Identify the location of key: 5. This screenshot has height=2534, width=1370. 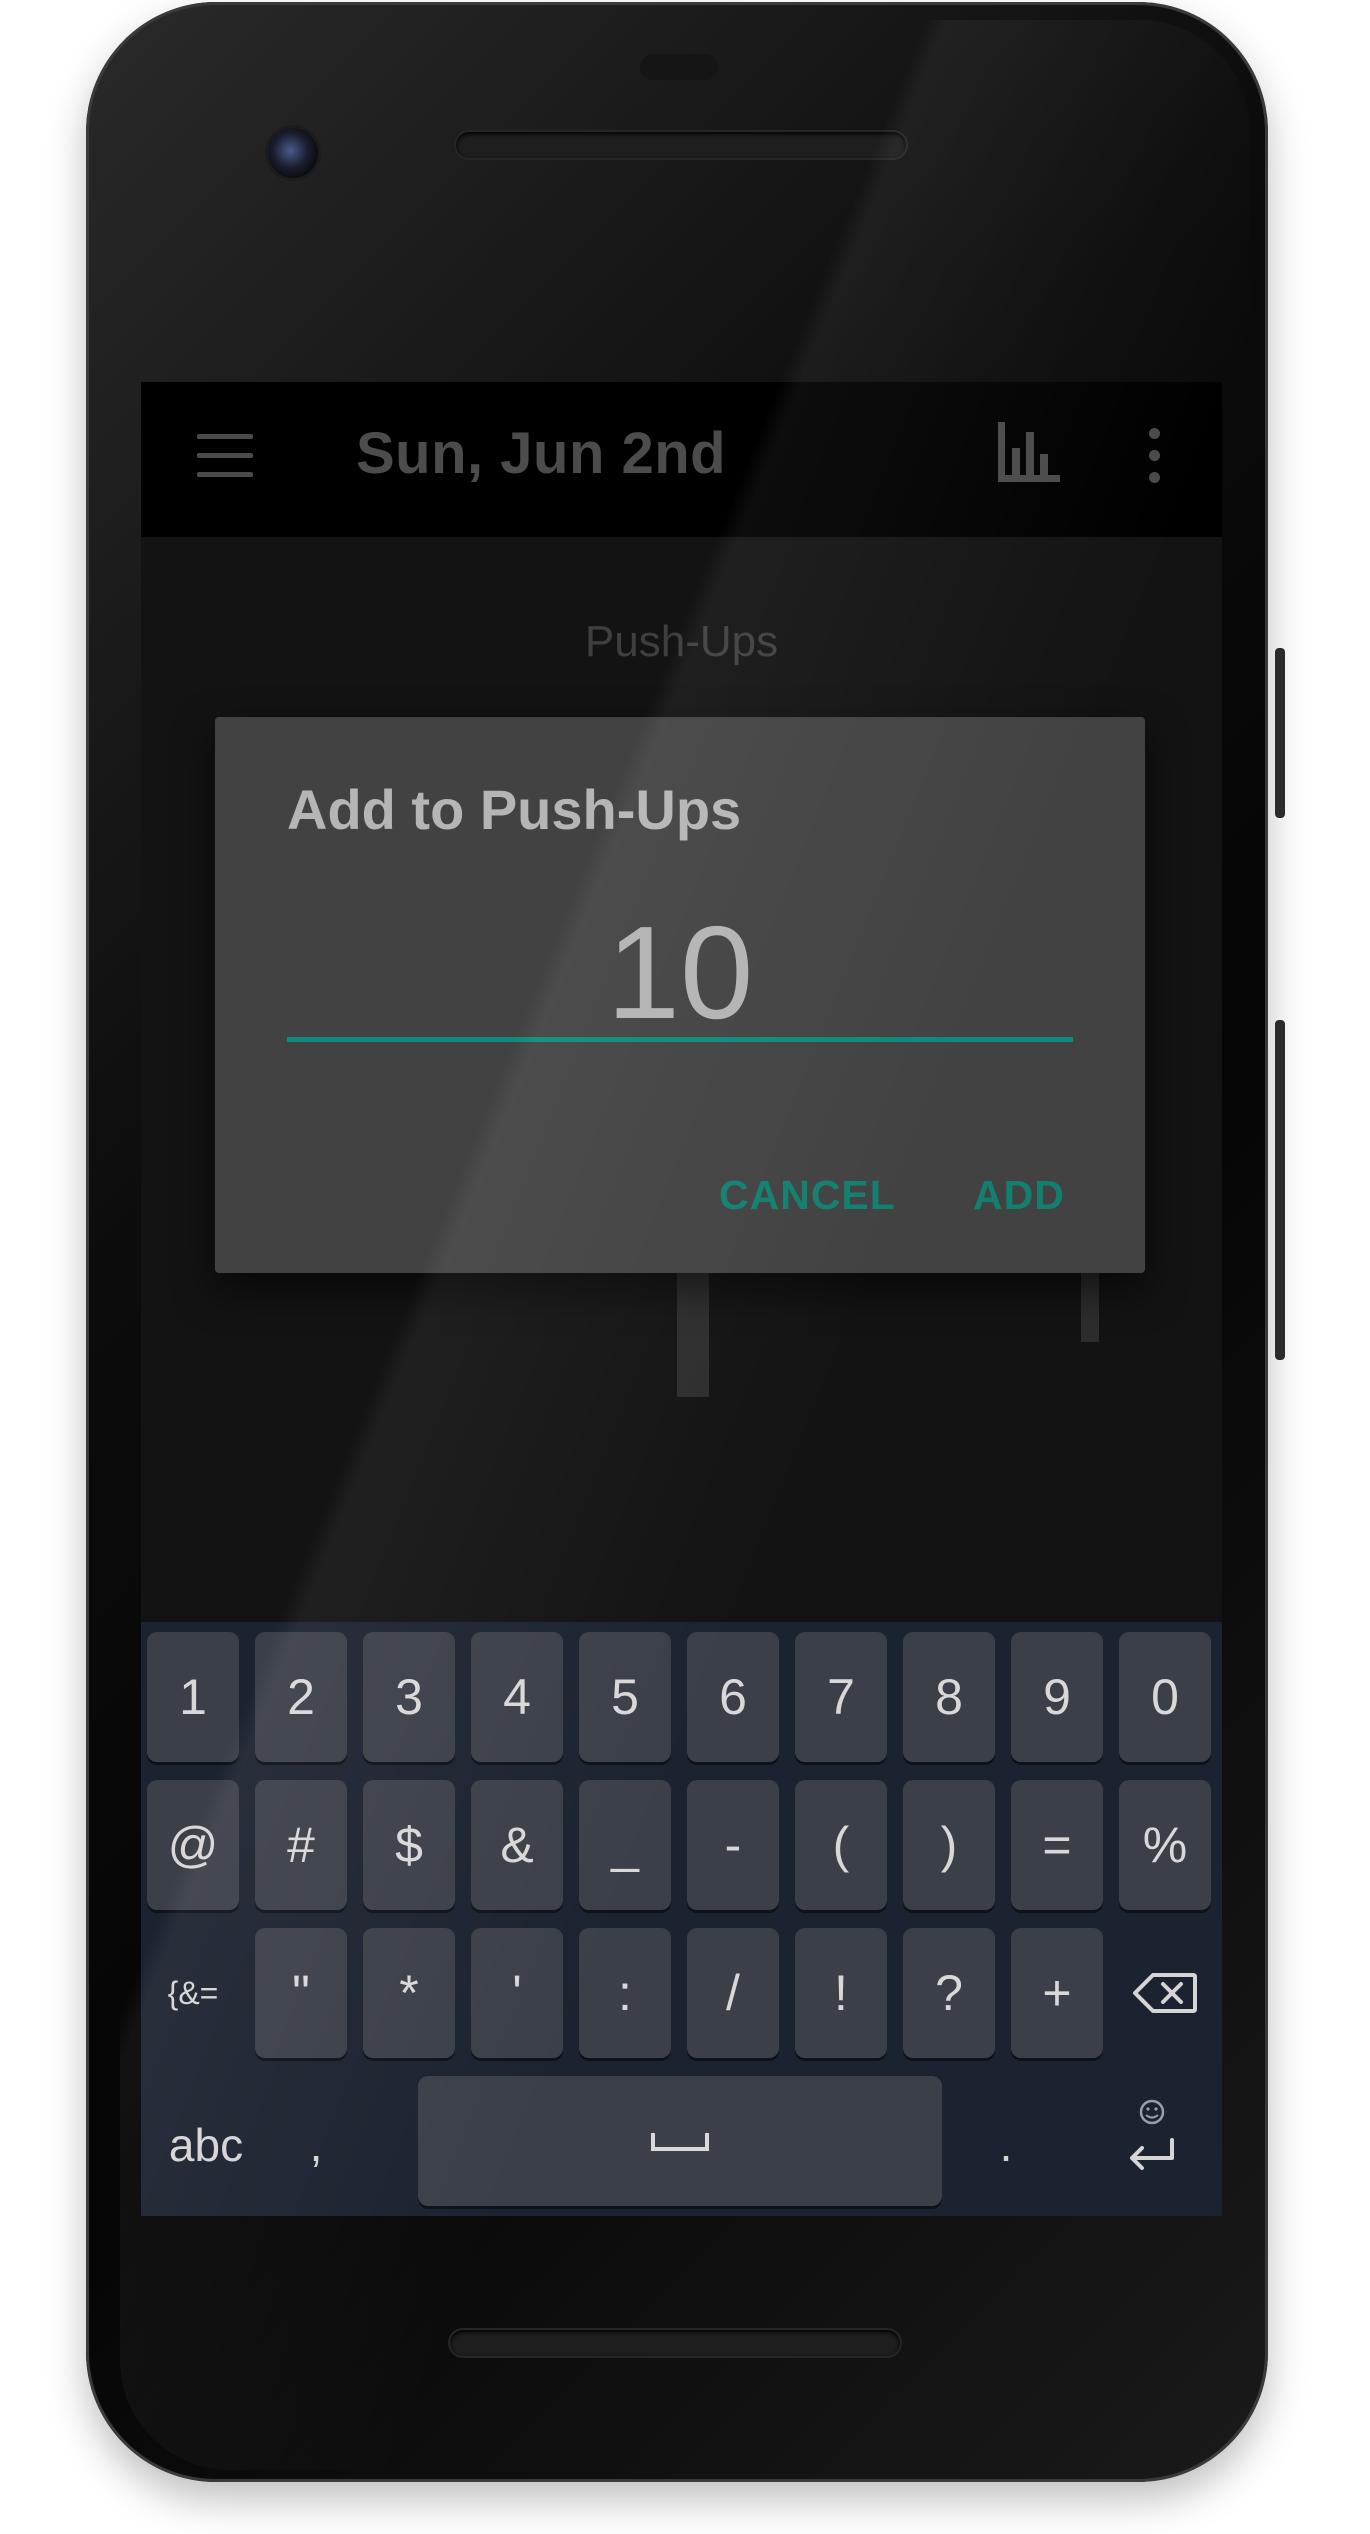
(625, 1697).